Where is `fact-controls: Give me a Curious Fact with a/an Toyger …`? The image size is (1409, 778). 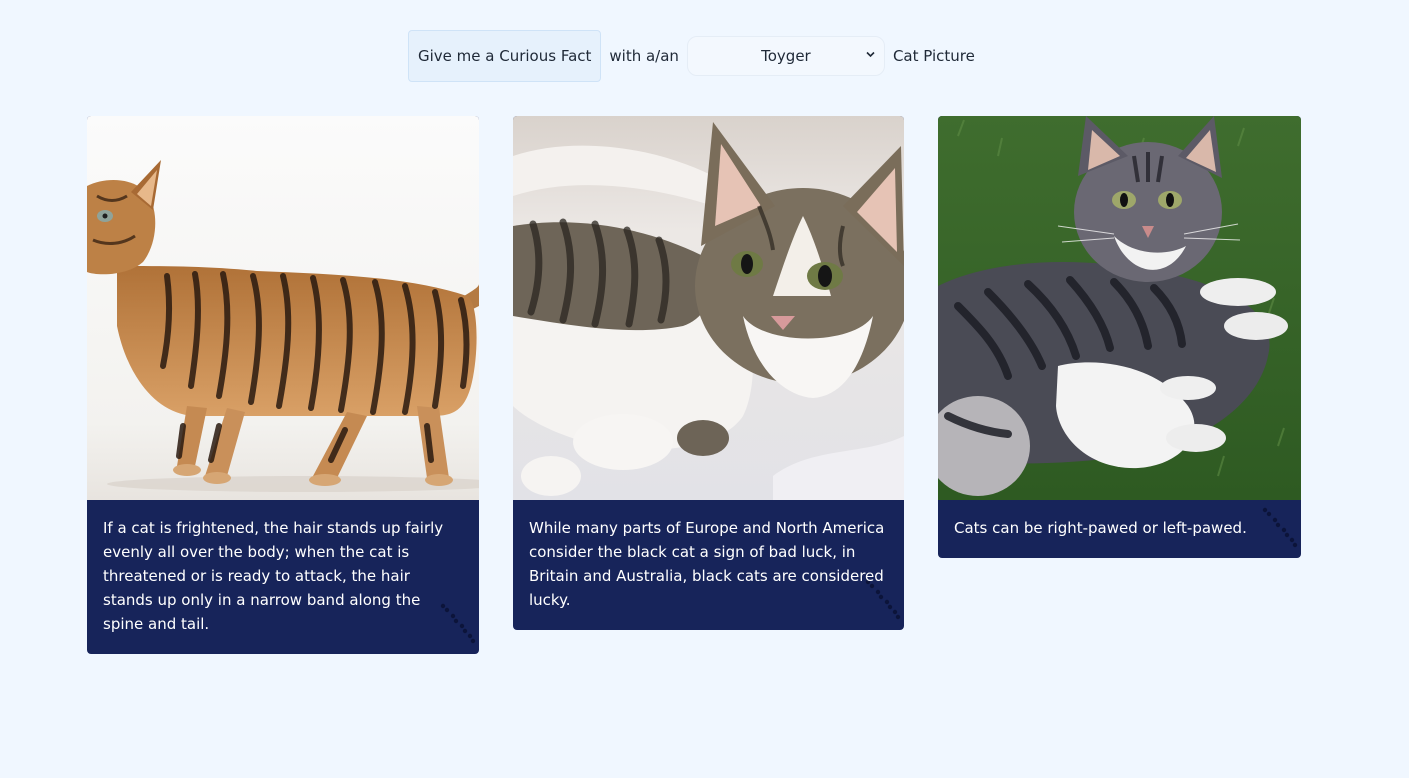 fact-controls: Give me a Curious Fact with a/an Toyger … is located at coordinates (691, 56).